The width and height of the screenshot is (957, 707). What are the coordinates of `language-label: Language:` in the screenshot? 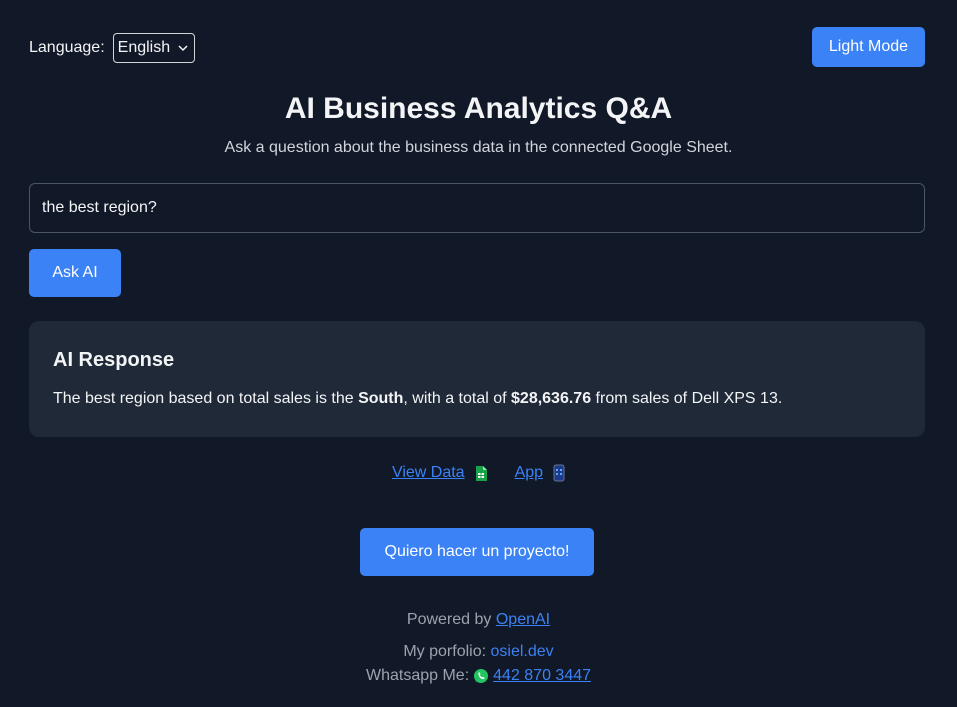 It's located at (67, 47).